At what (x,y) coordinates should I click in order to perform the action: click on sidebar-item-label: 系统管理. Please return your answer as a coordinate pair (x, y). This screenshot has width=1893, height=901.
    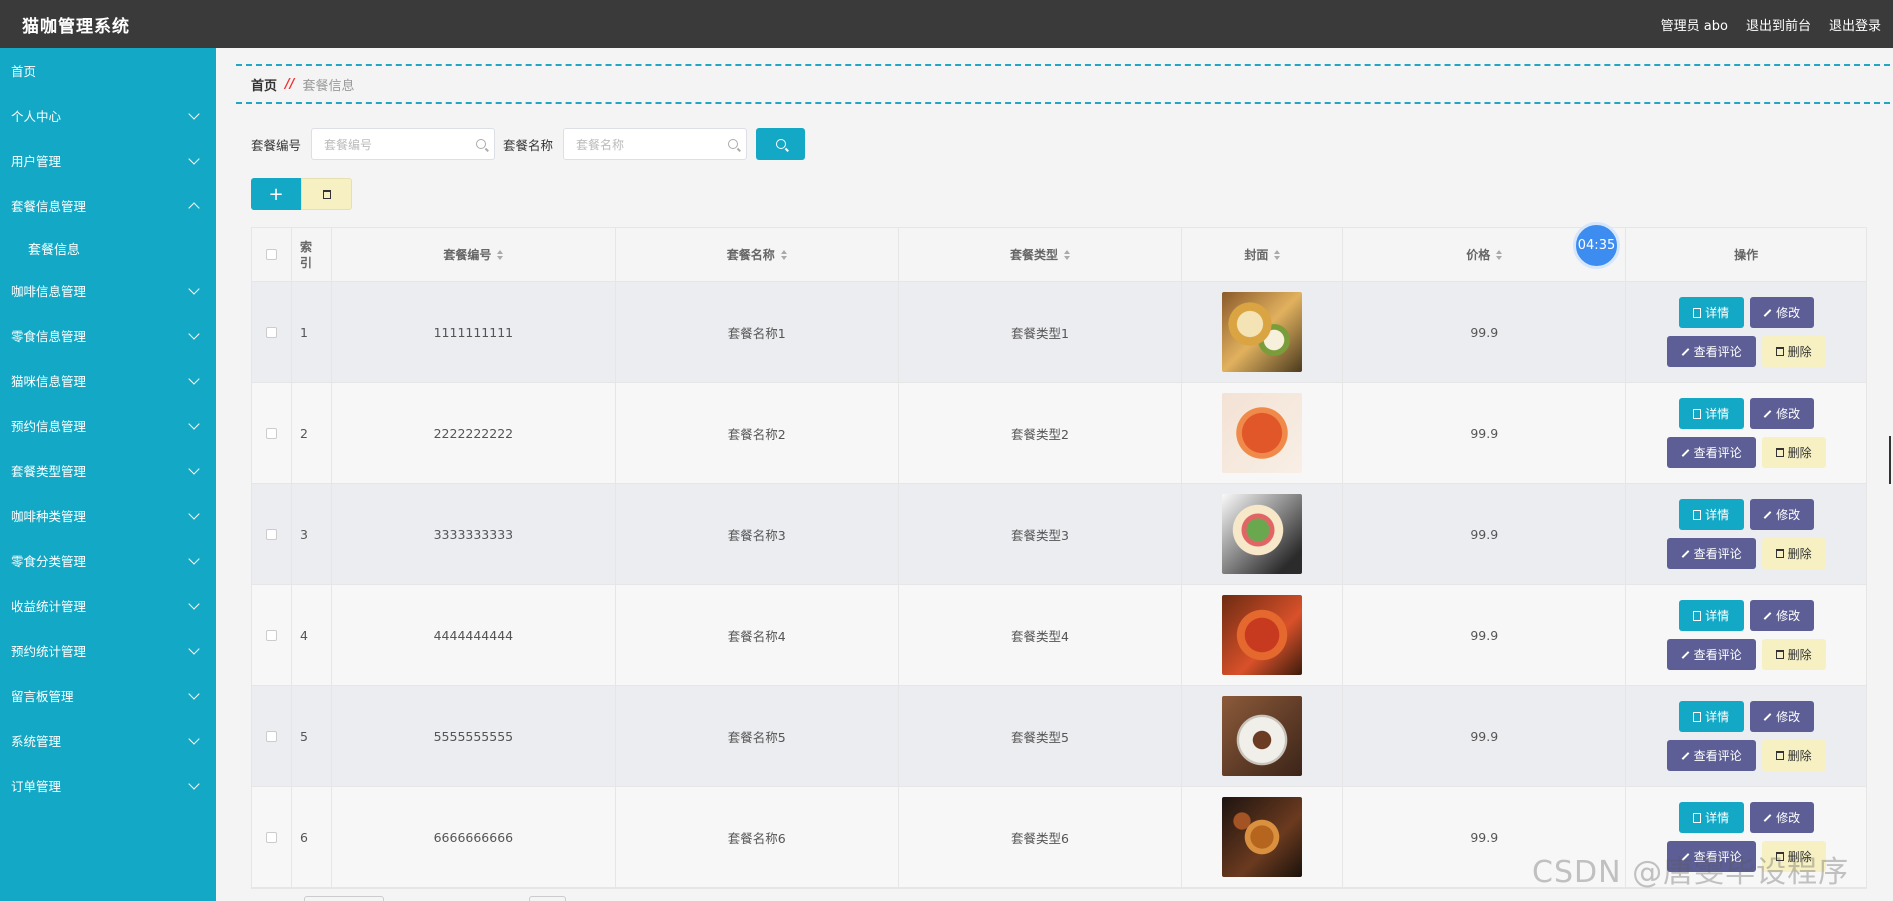
    Looking at the image, I should click on (36, 741).